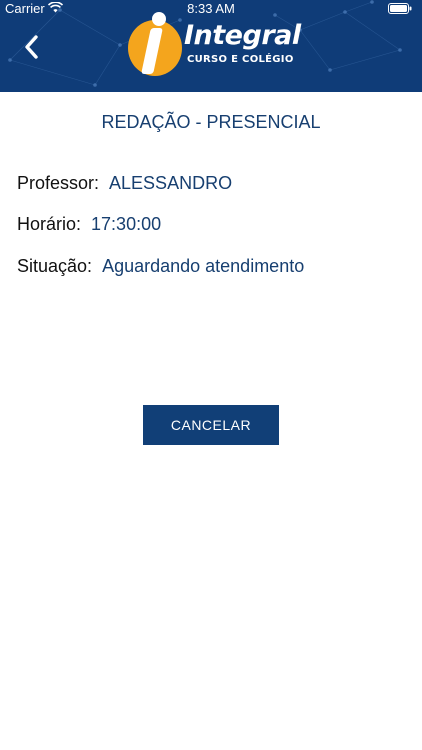 The image size is (422, 750). Describe the element at coordinates (126, 224) in the screenshot. I see `horario-value: 17:30:00` at that location.